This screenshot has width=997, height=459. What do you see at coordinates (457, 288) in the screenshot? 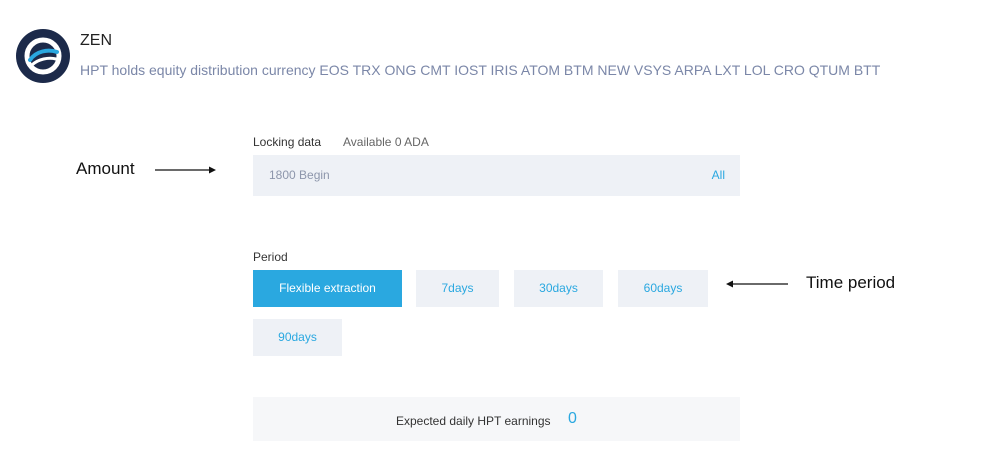
I see `period-option-7days: 7days` at bounding box center [457, 288].